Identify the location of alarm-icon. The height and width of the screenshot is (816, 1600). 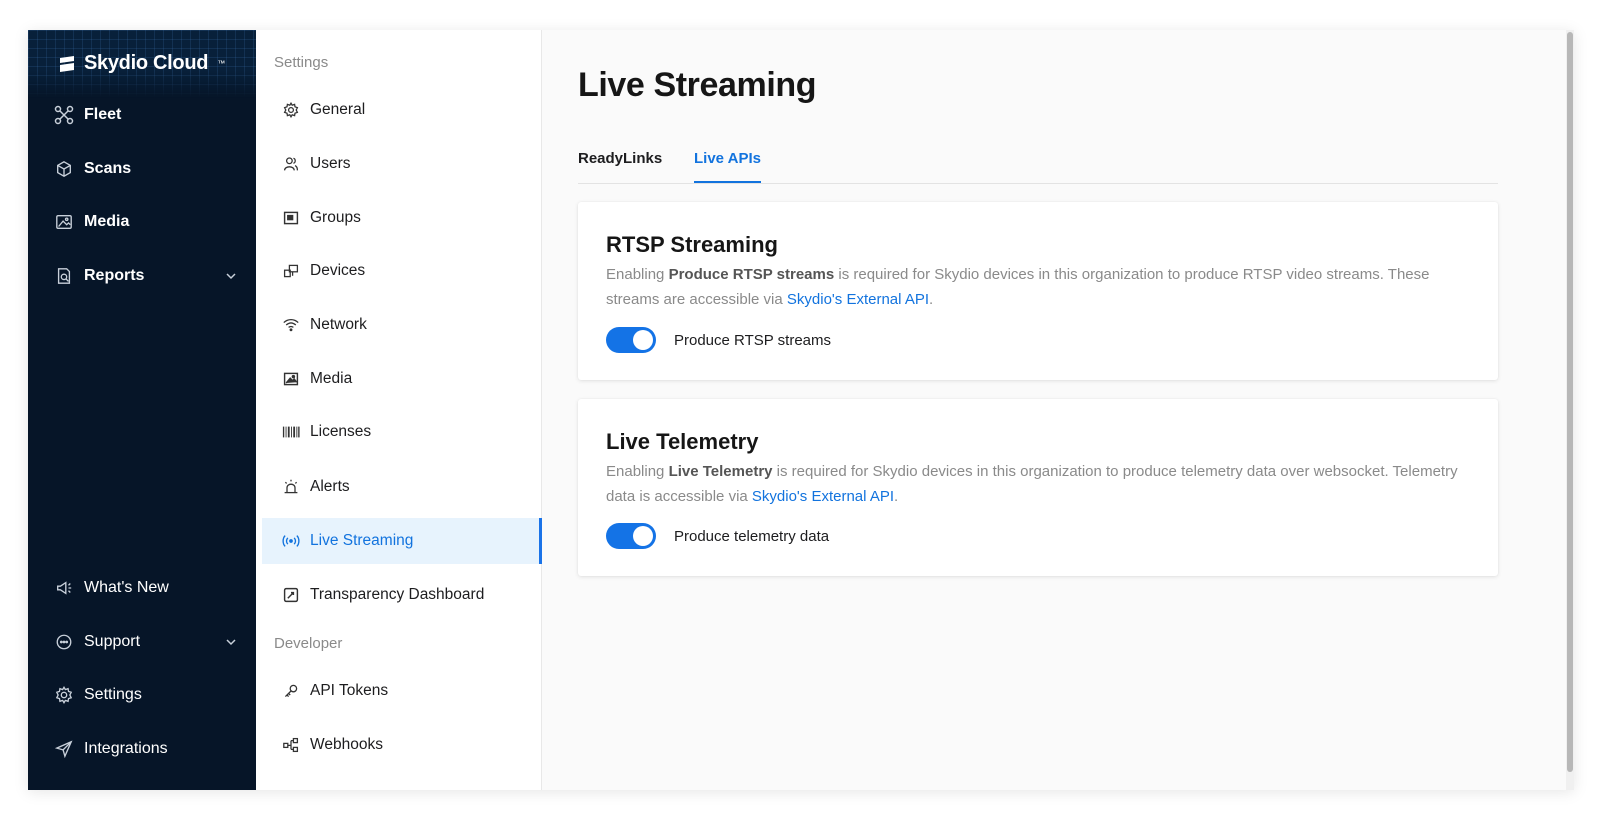
(291, 487).